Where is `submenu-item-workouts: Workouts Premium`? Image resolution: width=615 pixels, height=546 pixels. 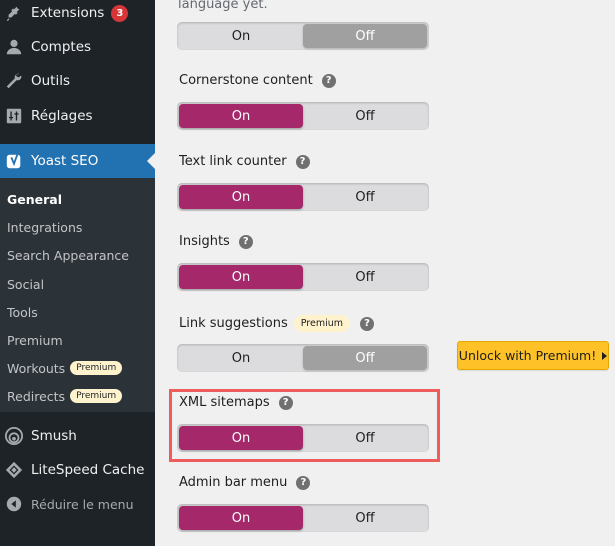 submenu-item-workouts: Workouts Premium is located at coordinates (65, 368).